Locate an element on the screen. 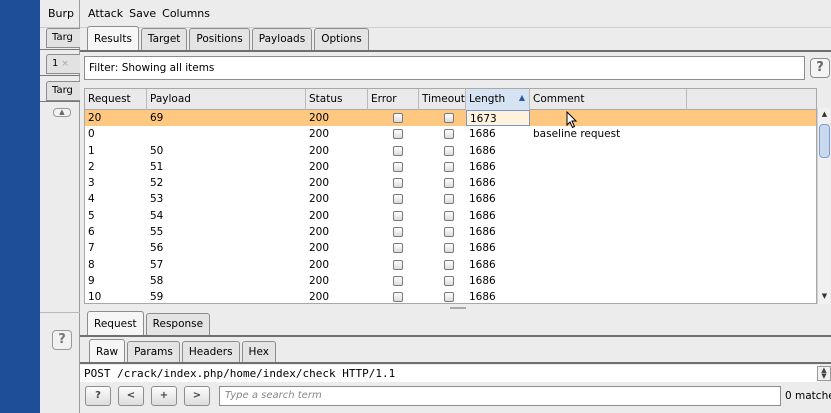 The width and height of the screenshot is (831, 413). tab-request: Request is located at coordinates (115, 323).